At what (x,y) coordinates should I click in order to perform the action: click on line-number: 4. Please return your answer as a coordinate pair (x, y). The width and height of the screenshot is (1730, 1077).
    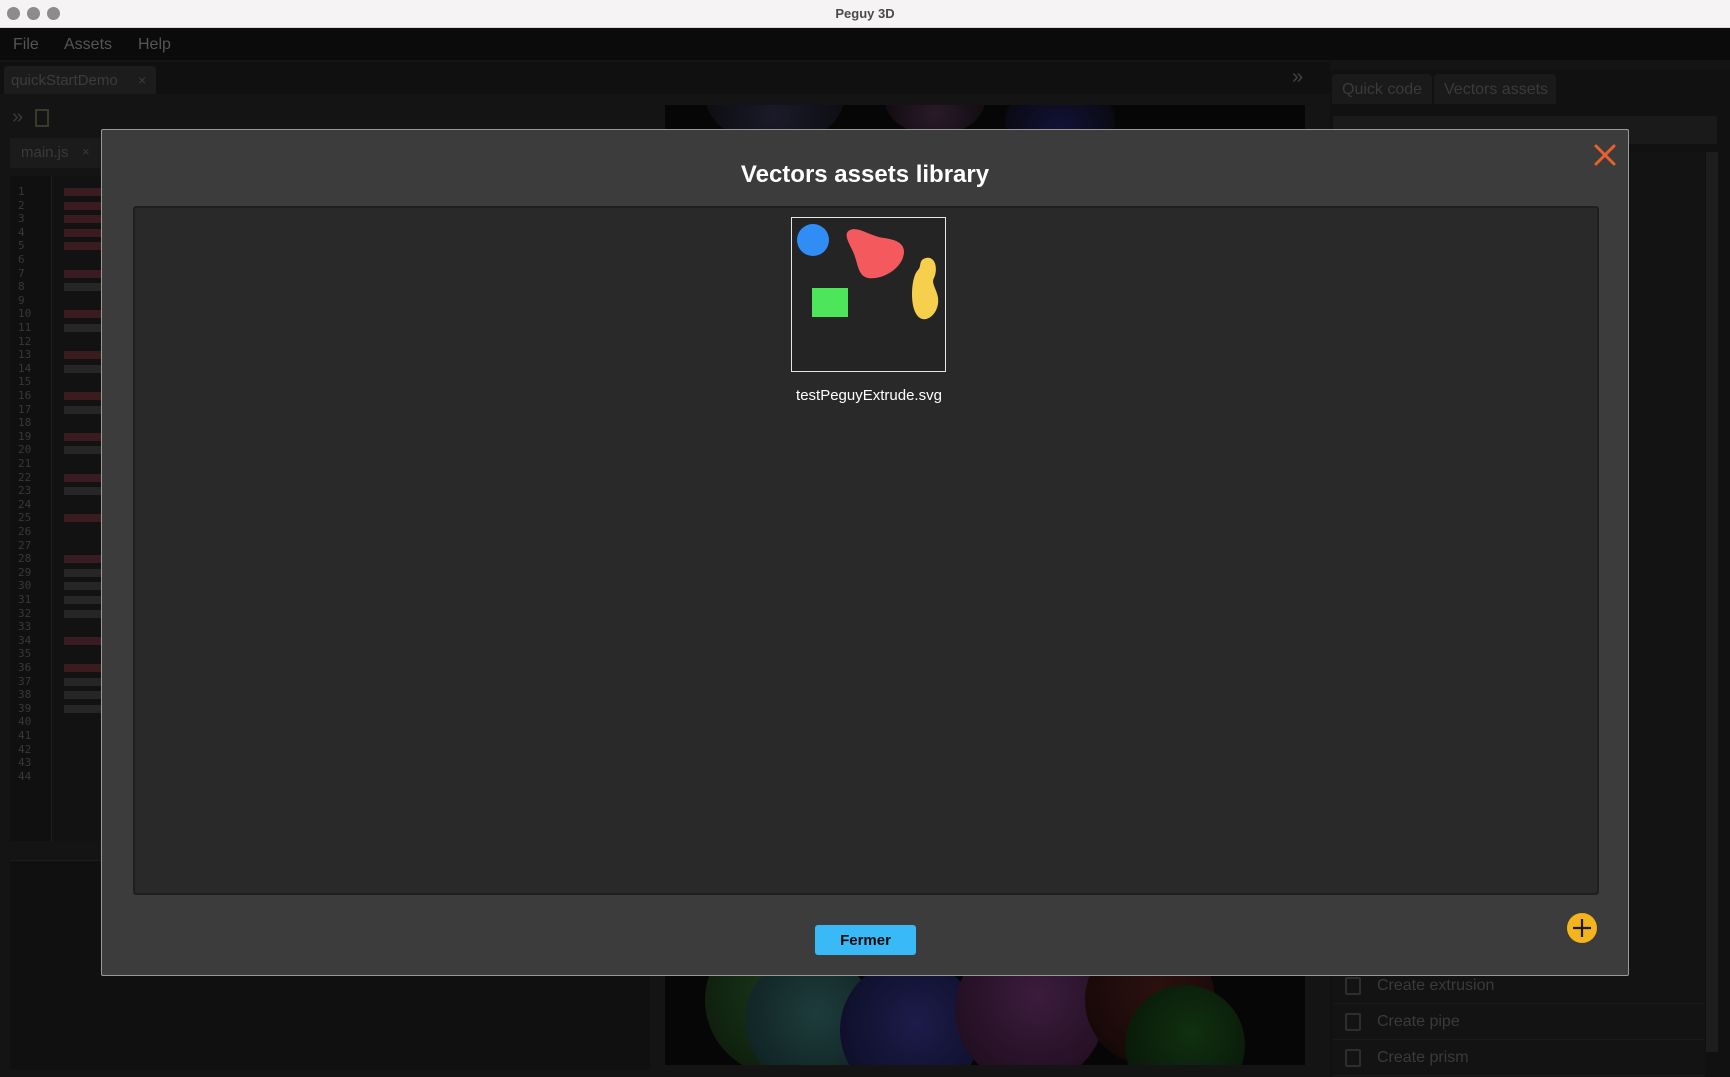
    Looking at the image, I should click on (21, 232).